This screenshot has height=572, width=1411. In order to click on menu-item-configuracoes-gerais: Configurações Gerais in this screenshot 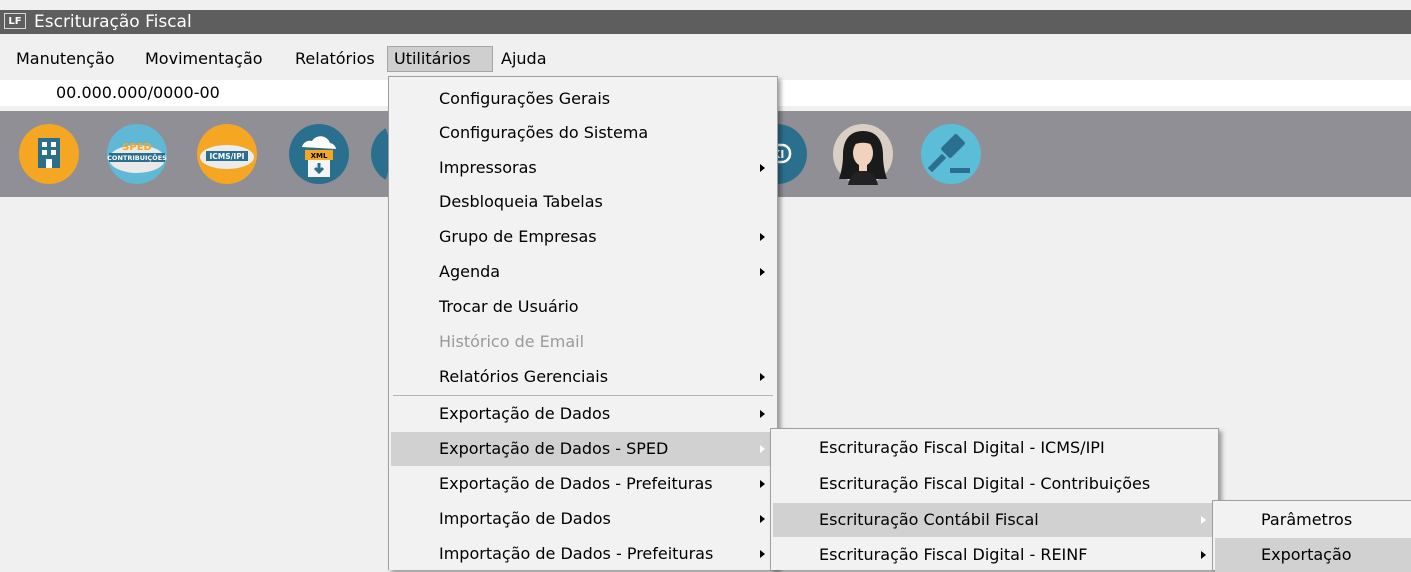, I will do `click(583, 99)`.